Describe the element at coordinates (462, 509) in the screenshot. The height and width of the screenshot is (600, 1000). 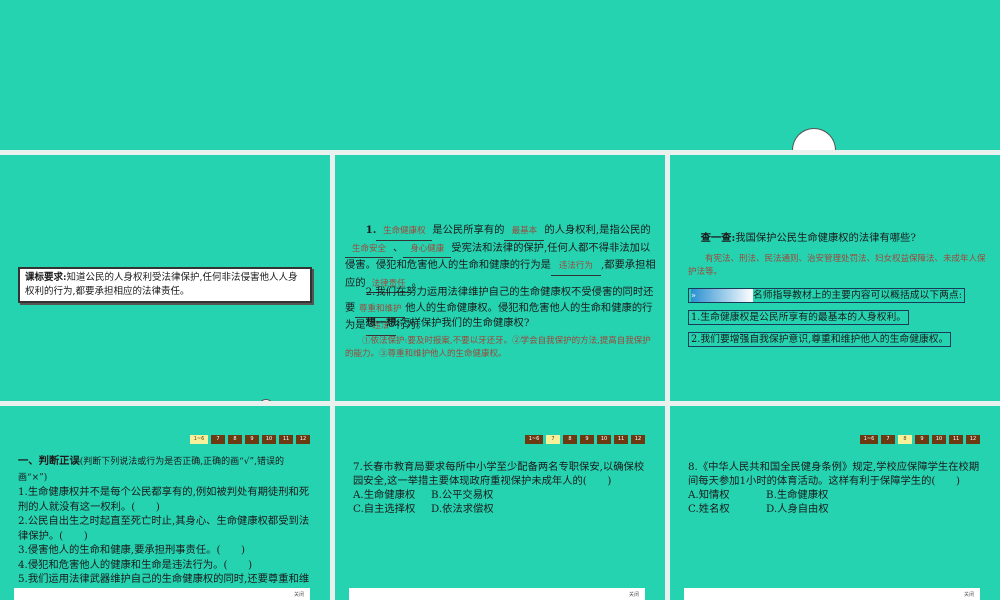
I see `option-d: D.依法求偿权` at that location.